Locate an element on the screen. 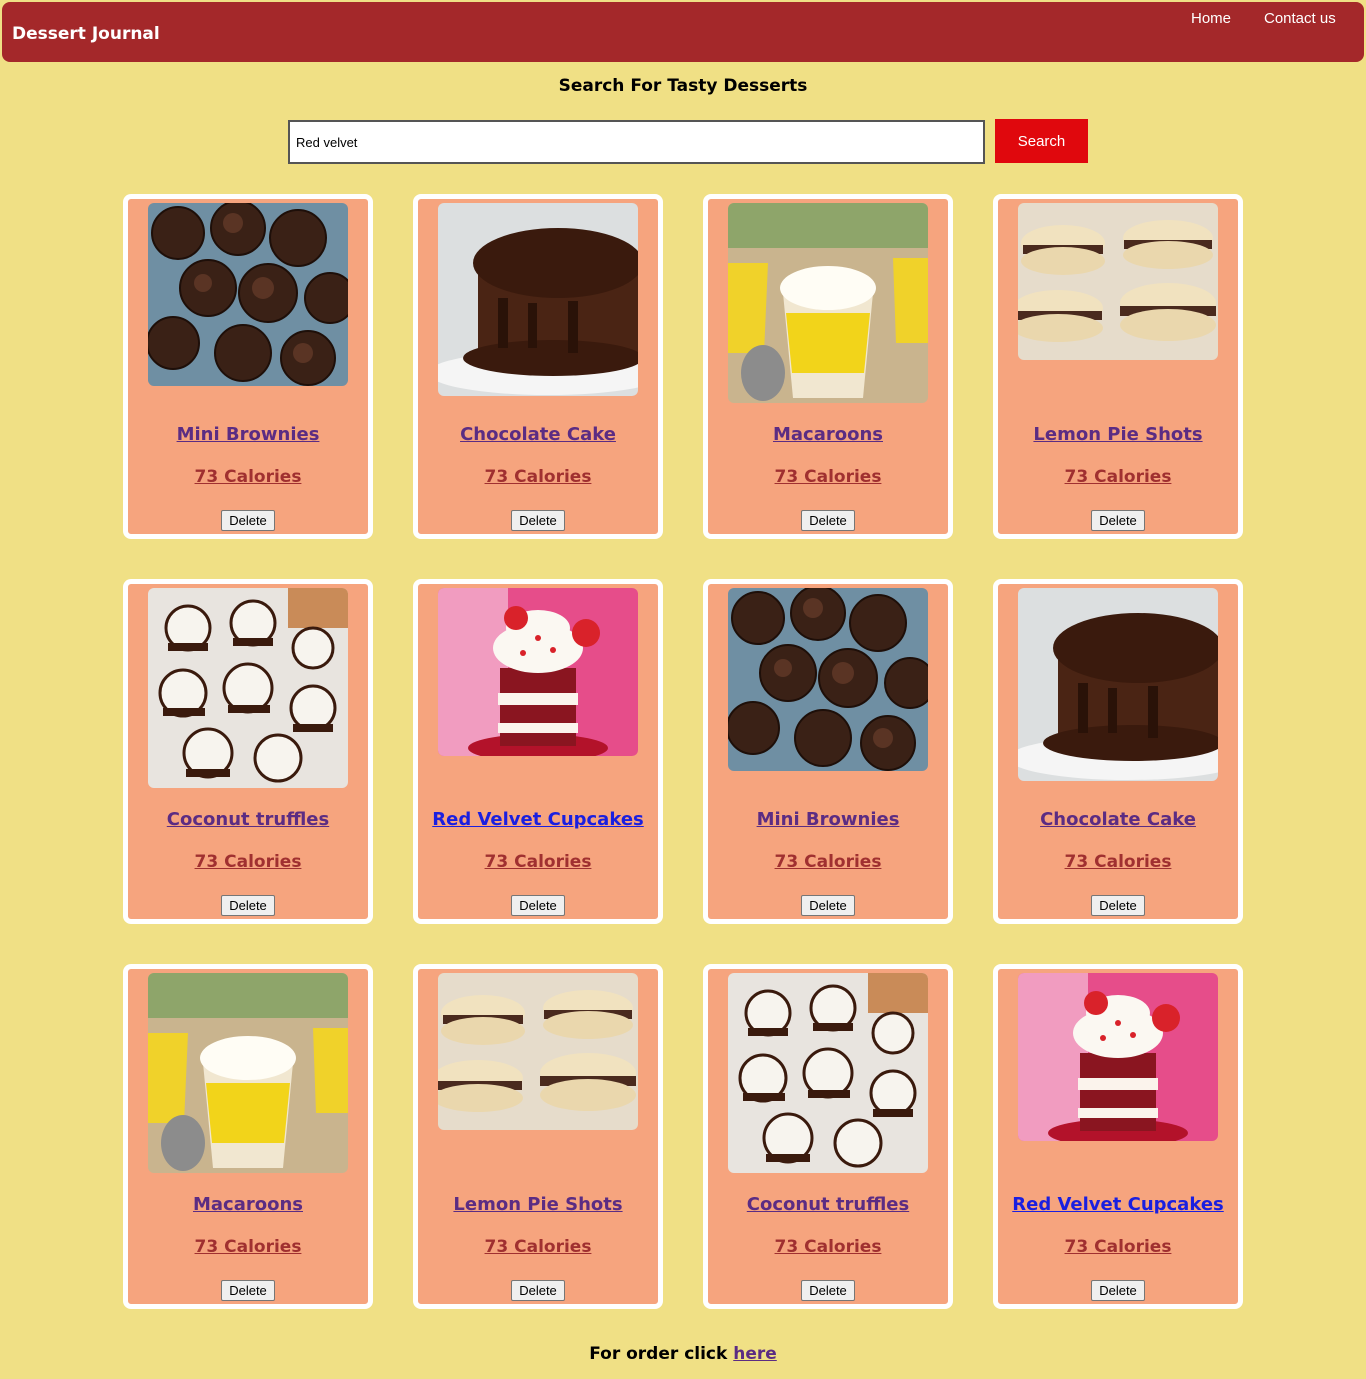 This screenshot has height=1379, width=1366. footer-text: For order click is located at coordinates (658, 1354).